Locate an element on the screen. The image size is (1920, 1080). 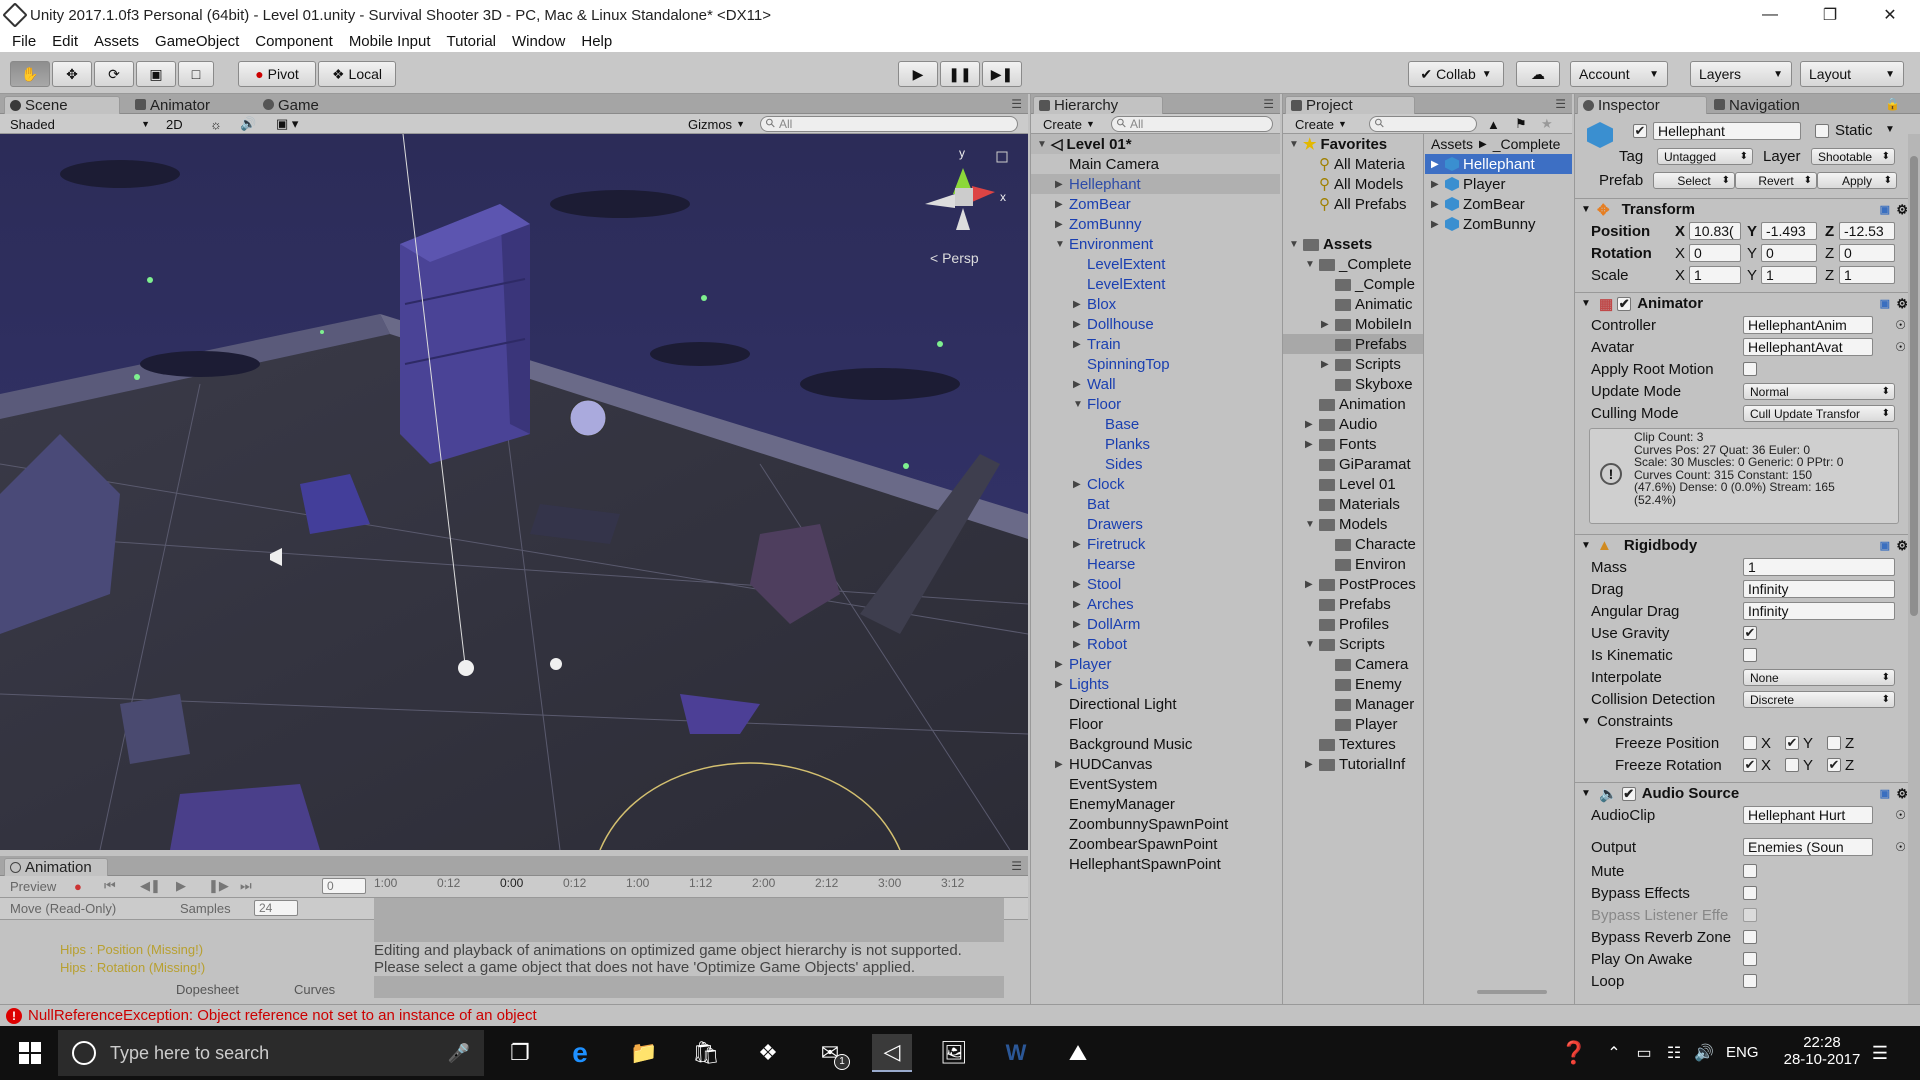
constraints-row: ▼ Constraints is located at coordinates (1747, 721).